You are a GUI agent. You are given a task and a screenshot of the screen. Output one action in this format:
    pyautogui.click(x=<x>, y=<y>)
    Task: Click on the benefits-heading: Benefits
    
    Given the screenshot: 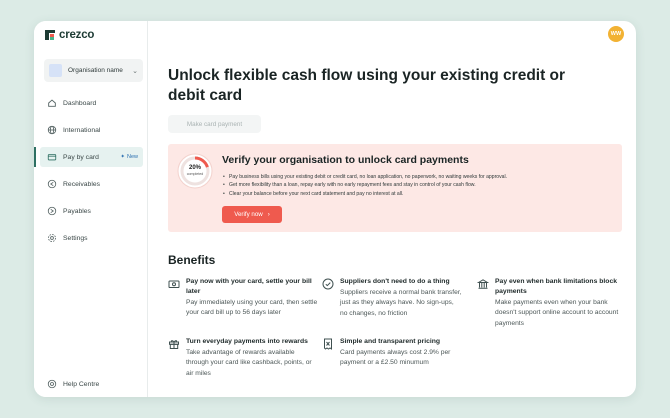 What is the action you would take?
    pyautogui.click(x=192, y=260)
    